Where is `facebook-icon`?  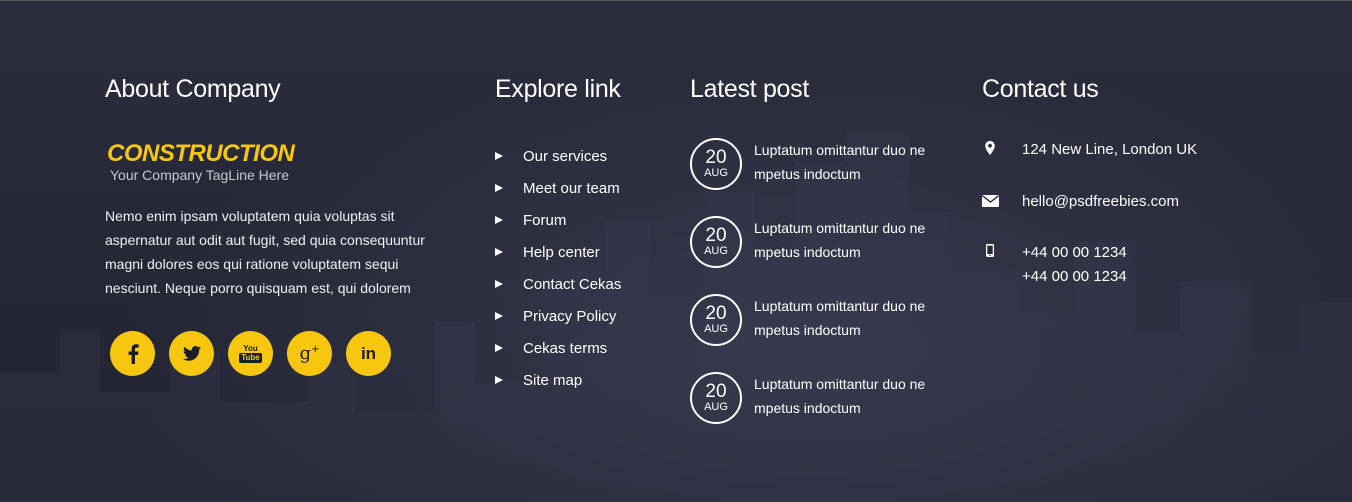 facebook-icon is located at coordinates (133, 353).